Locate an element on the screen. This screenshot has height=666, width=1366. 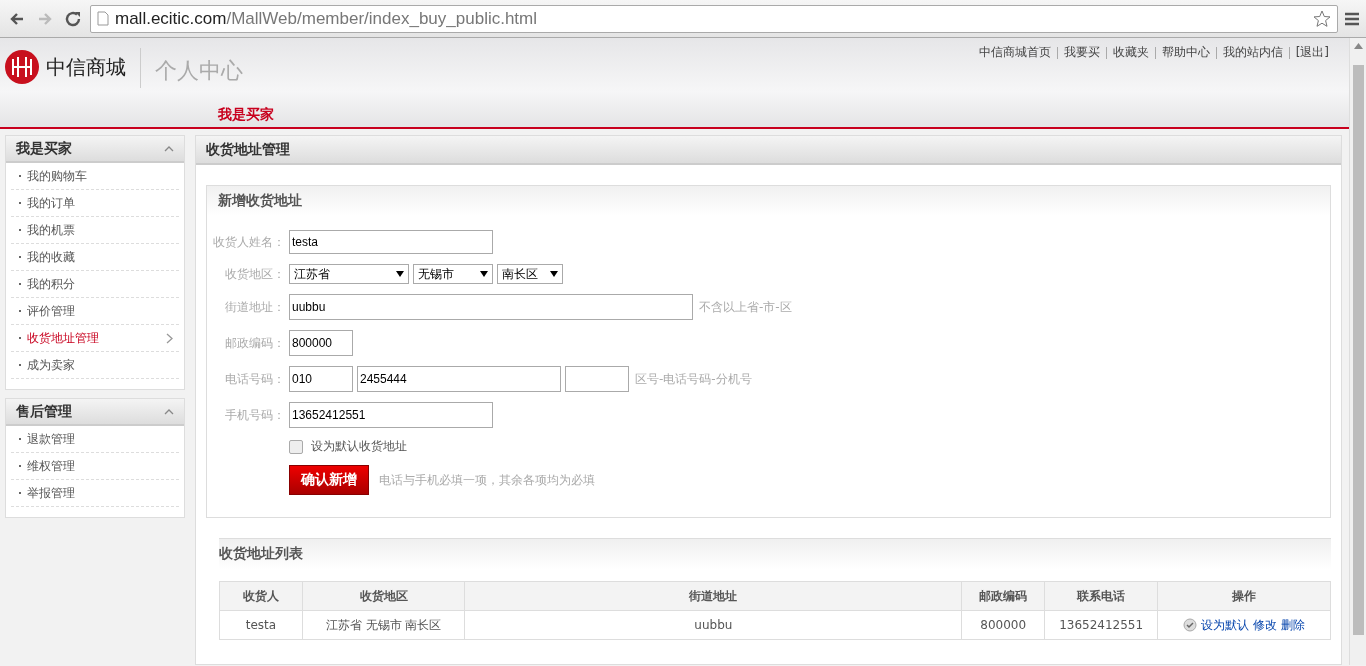
top-nav-link: 我要买 is located at coordinates (1081, 52).